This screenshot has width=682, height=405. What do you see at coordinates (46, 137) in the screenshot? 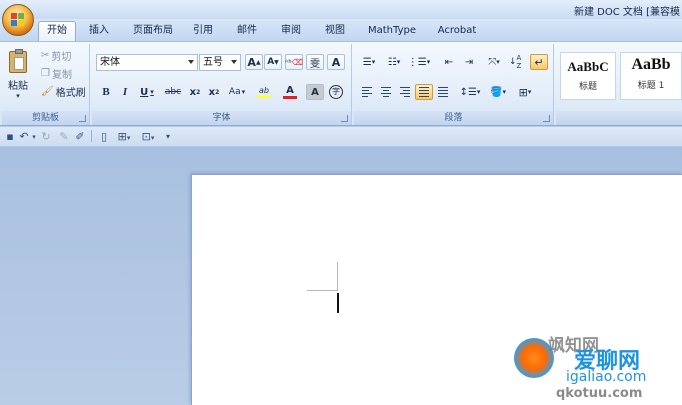
I see `redo-icon: ↻` at bounding box center [46, 137].